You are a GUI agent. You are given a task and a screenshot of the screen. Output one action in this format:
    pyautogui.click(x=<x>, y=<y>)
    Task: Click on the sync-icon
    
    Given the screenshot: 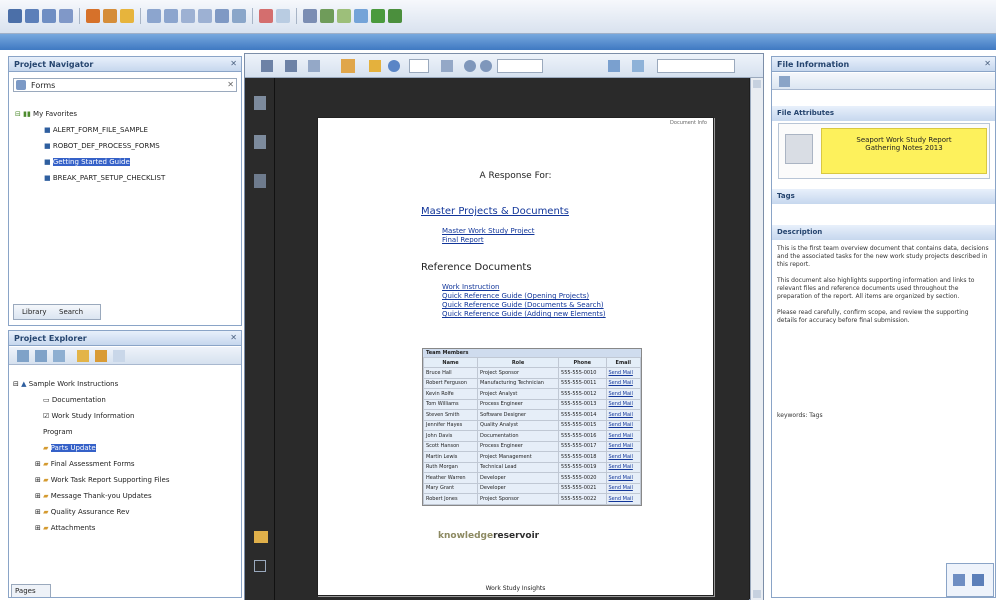 What is the action you would take?
    pyautogui.click(x=344, y=16)
    